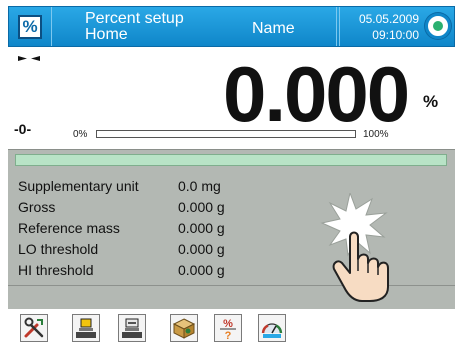  I want to click on target-dot, so click(438, 26).